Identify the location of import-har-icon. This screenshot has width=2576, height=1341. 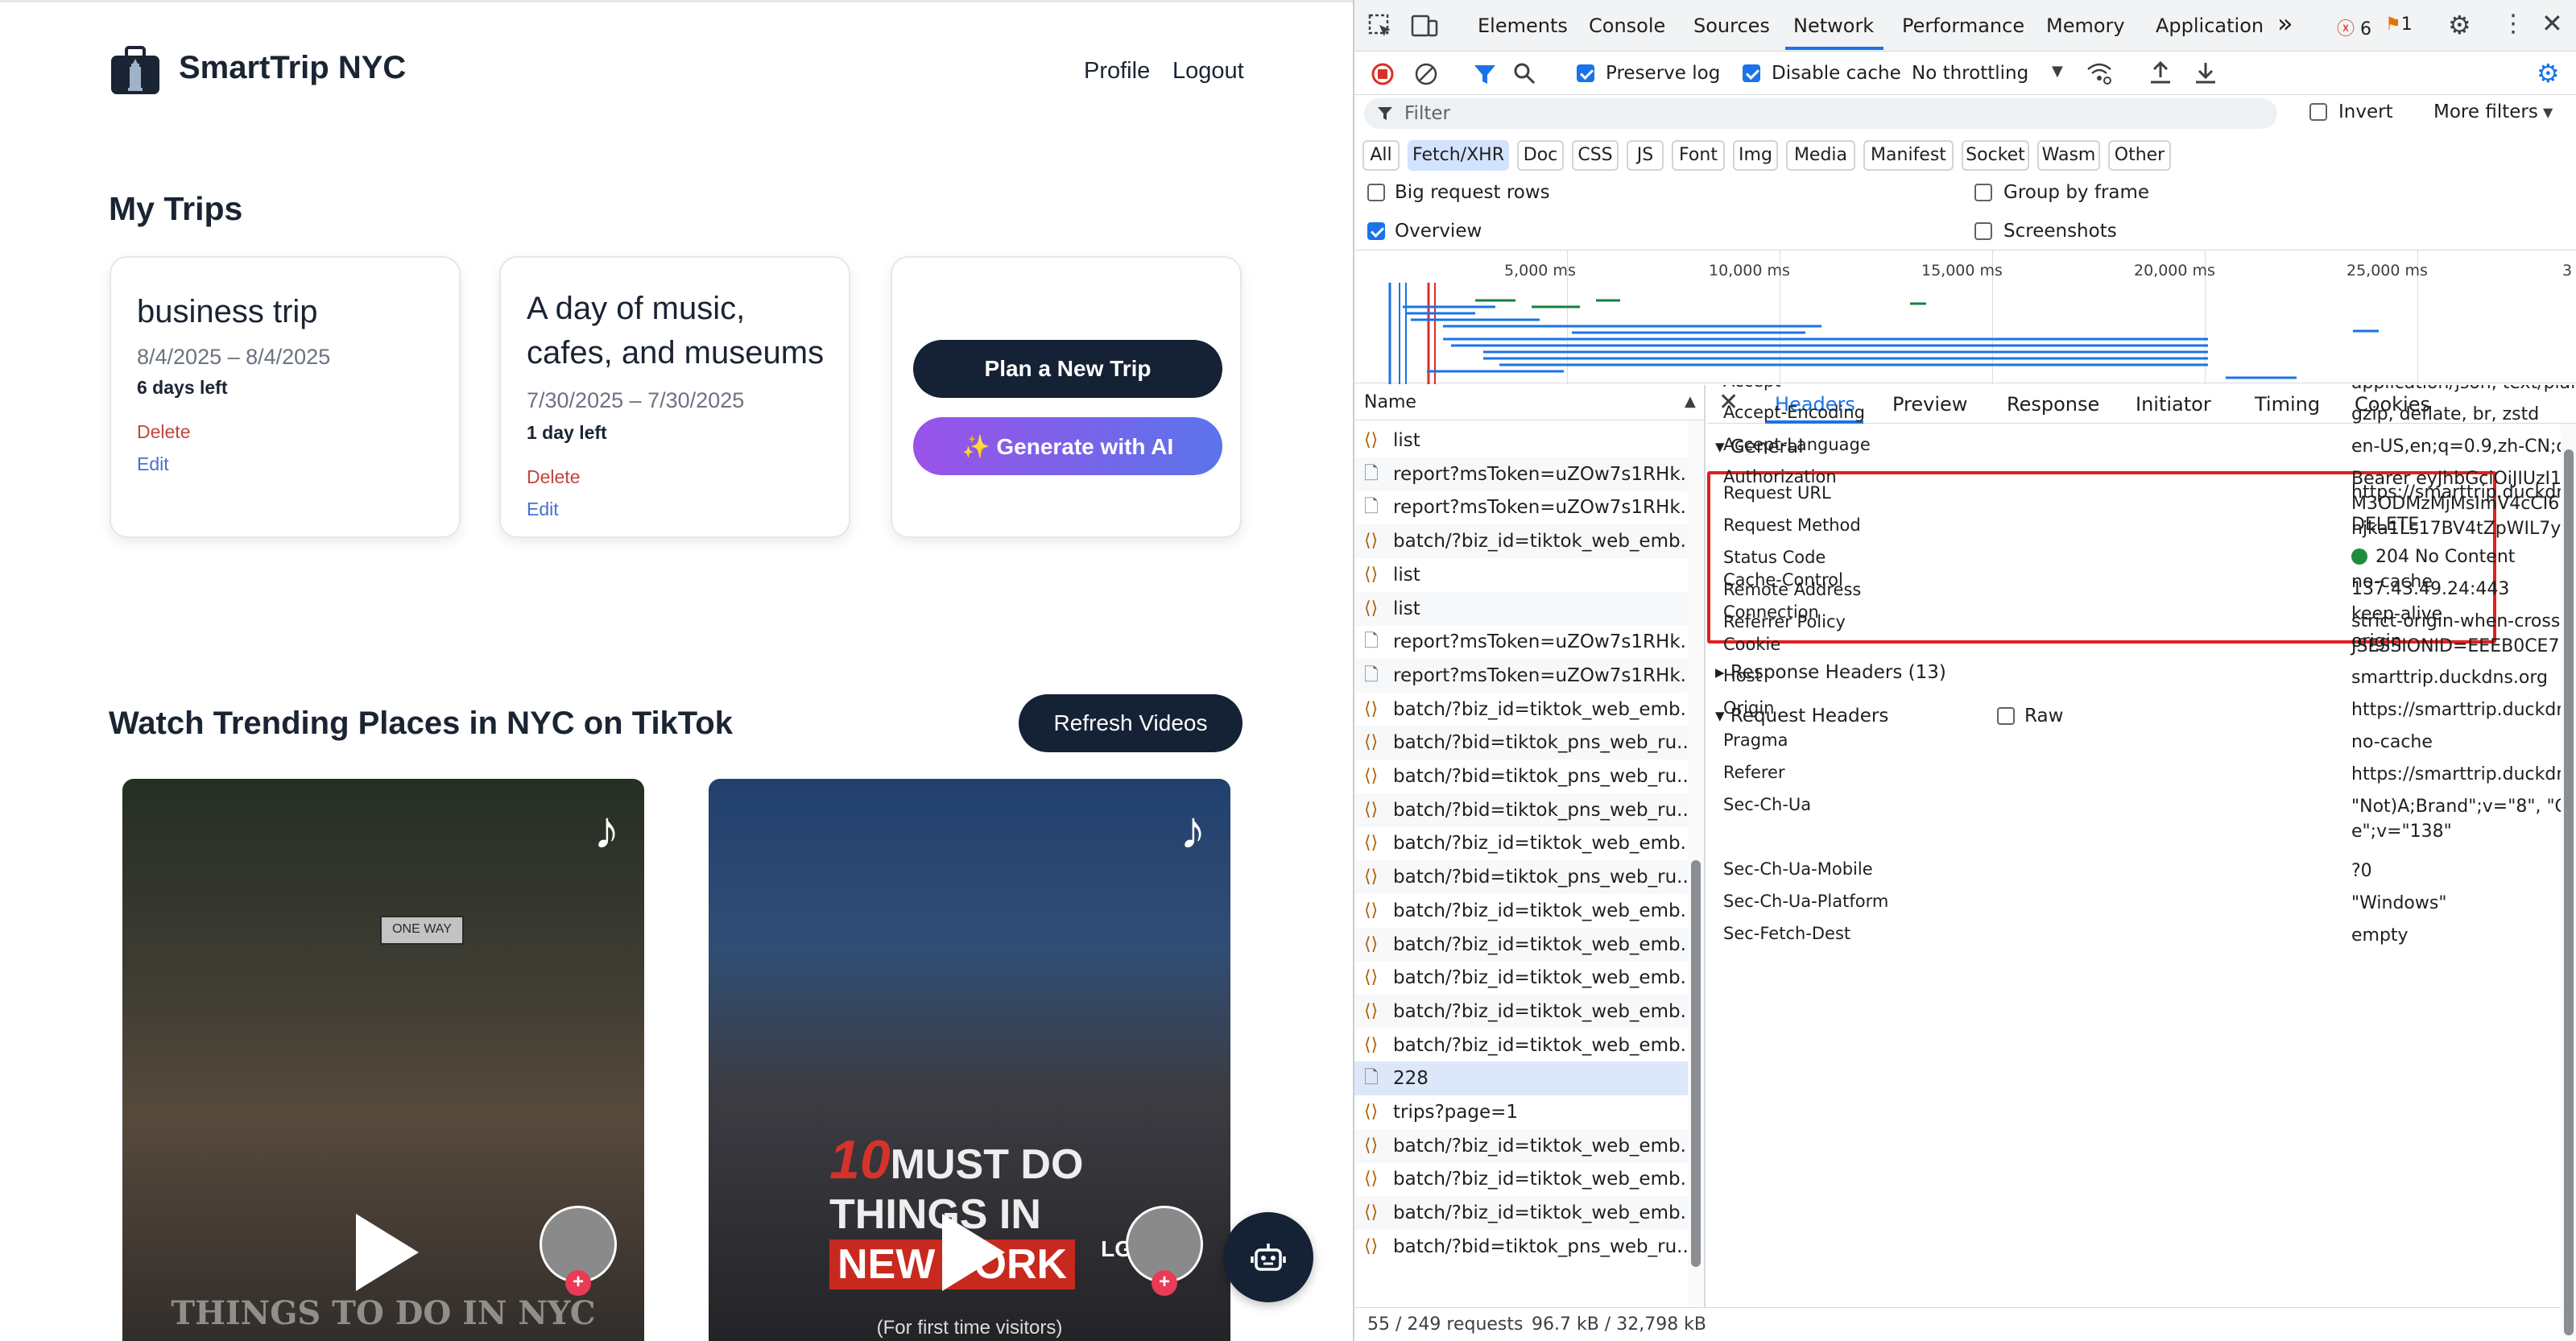
(2160, 72).